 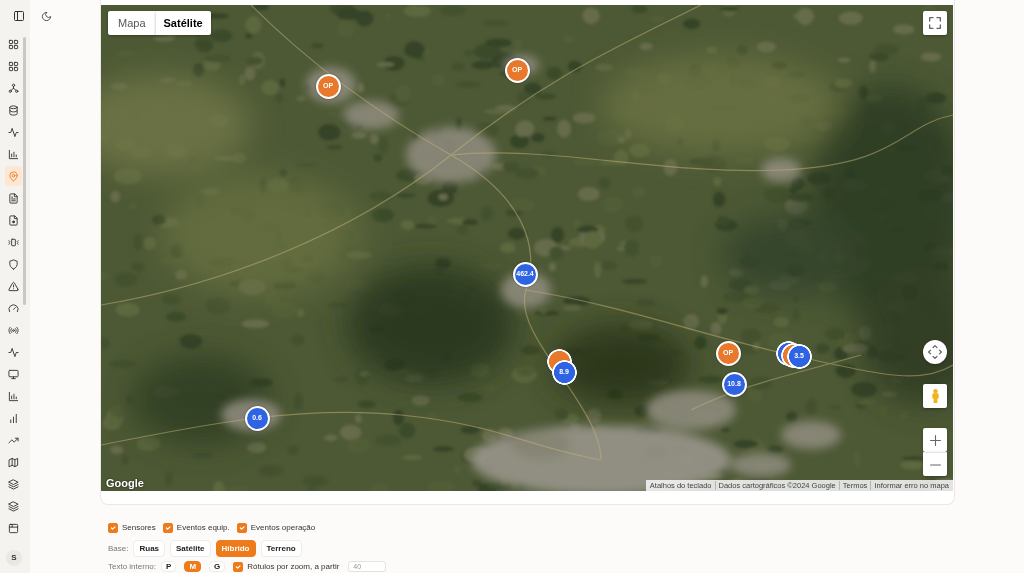 What do you see at coordinates (14, 558) in the screenshot?
I see `user-avatar: S` at bounding box center [14, 558].